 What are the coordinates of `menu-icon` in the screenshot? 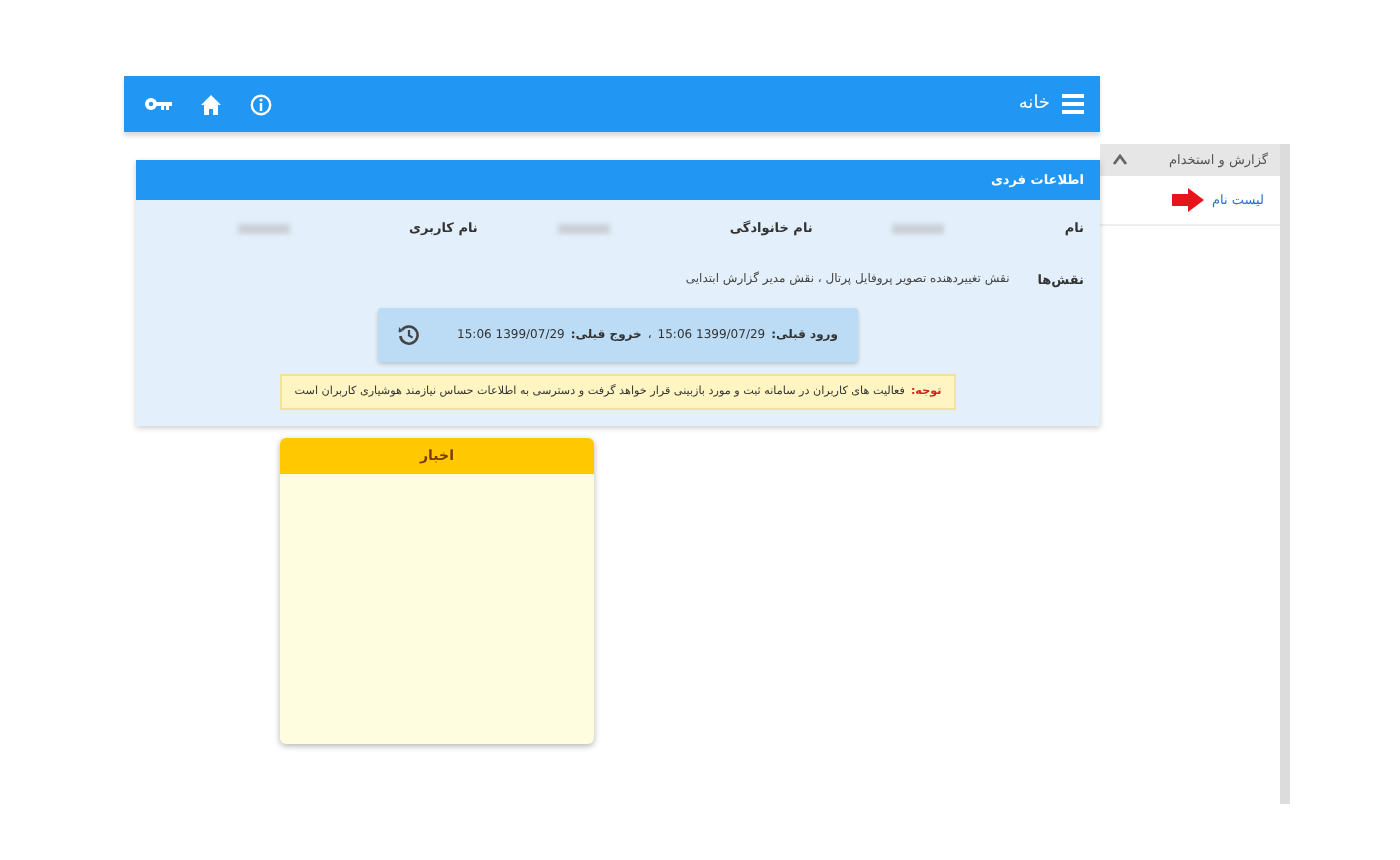 It's located at (1073, 104).